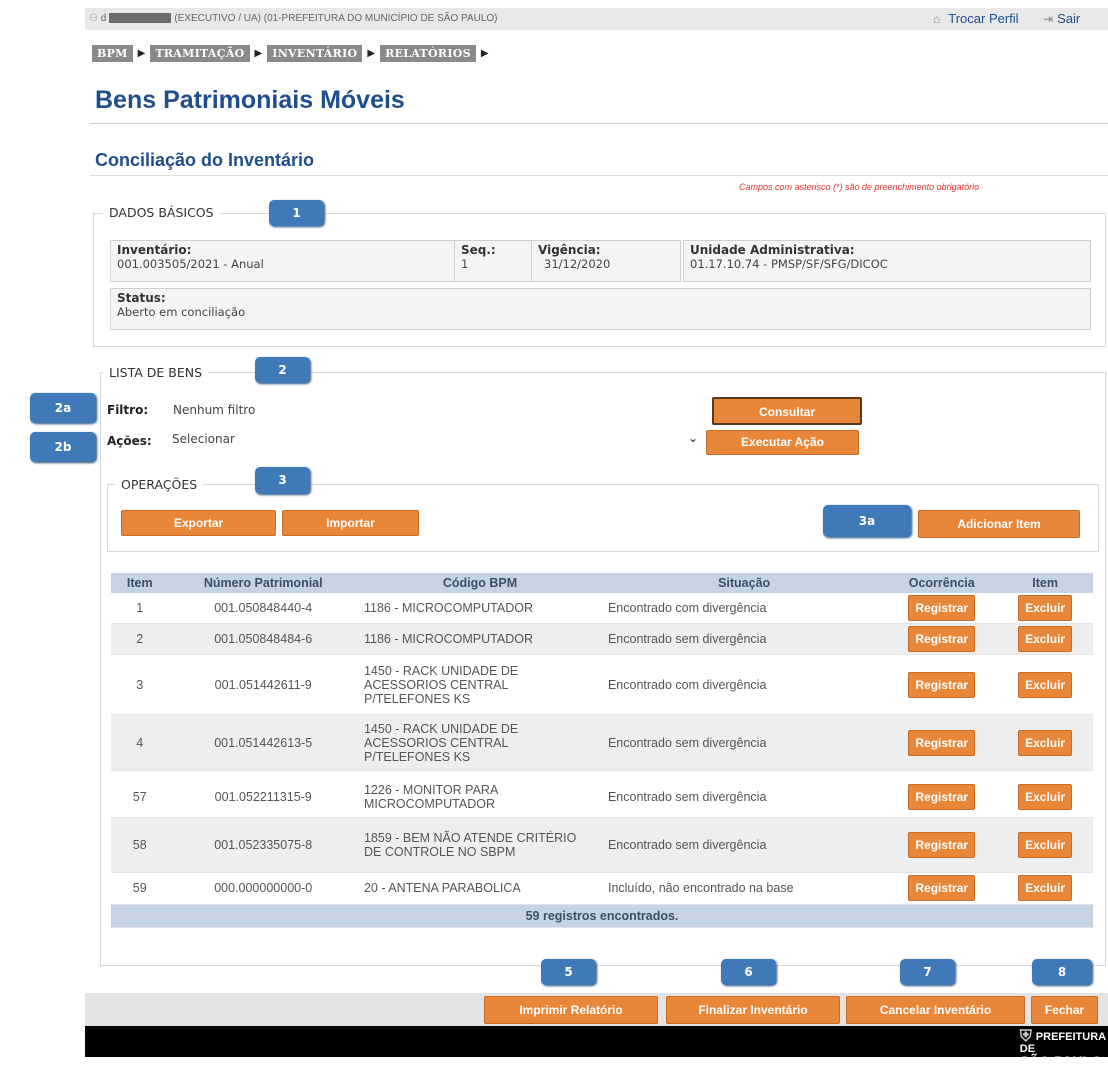 The width and height of the screenshot is (1108, 1069). Describe the element at coordinates (93, 18) in the screenshot. I see `user-icon: ⚇` at that location.